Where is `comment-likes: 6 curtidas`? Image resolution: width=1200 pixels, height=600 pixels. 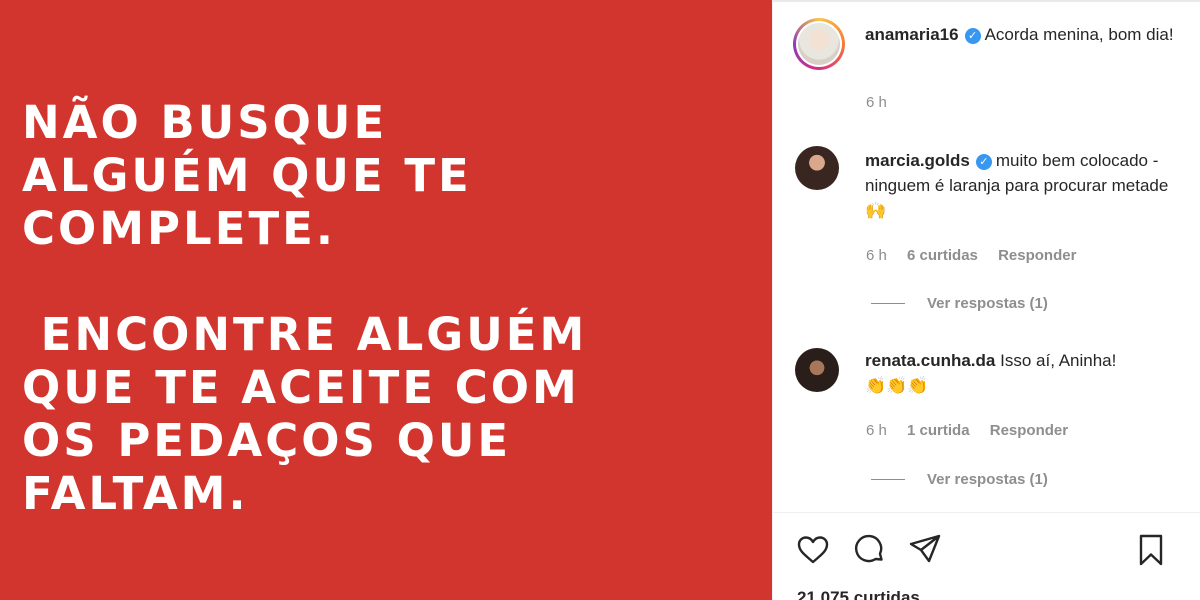 comment-likes: 6 curtidas is located at coordinates (942, 255).